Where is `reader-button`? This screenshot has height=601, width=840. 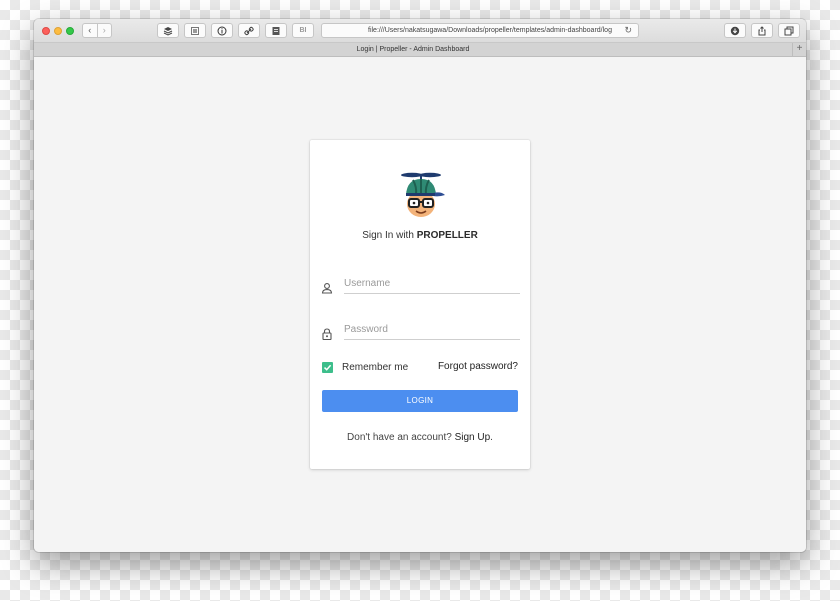 reader-button is located at coordinates (195, 30).